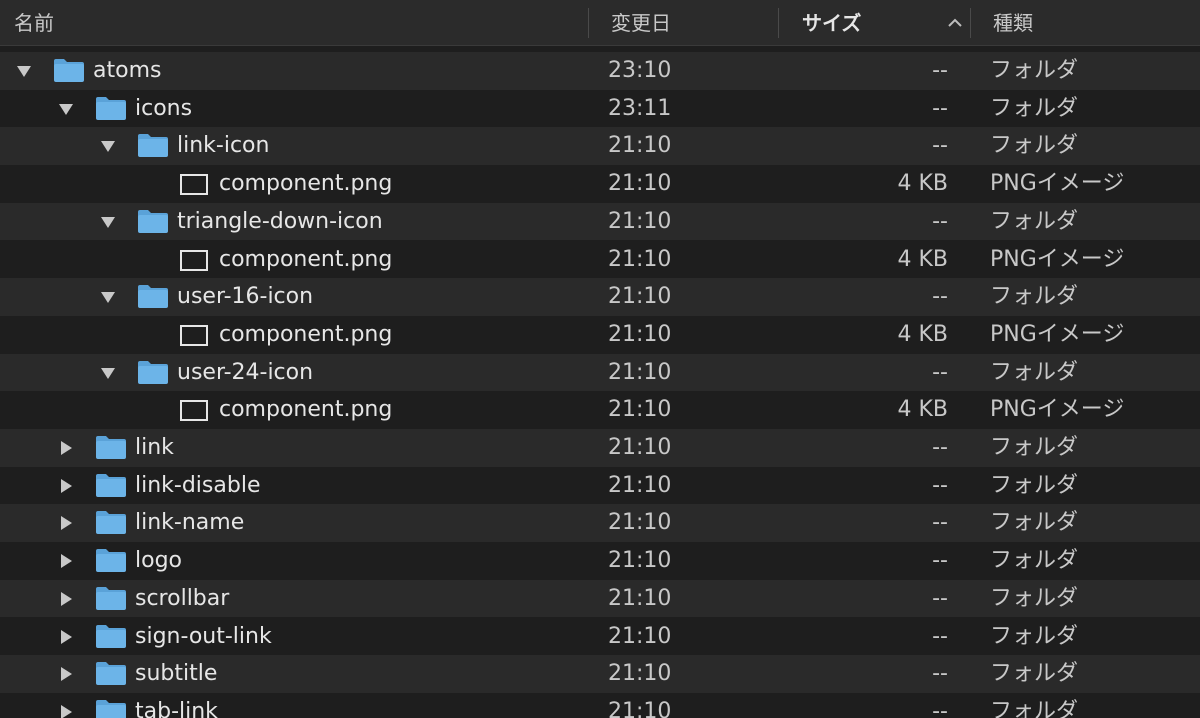 The width and height of the screenshot is (1200, 718). What do you see at coordinates (600, 636) in the screenshot?
I see `folder-row: sign-out-link 21:10 -- フォルダ` at bounding box center [600, 636].